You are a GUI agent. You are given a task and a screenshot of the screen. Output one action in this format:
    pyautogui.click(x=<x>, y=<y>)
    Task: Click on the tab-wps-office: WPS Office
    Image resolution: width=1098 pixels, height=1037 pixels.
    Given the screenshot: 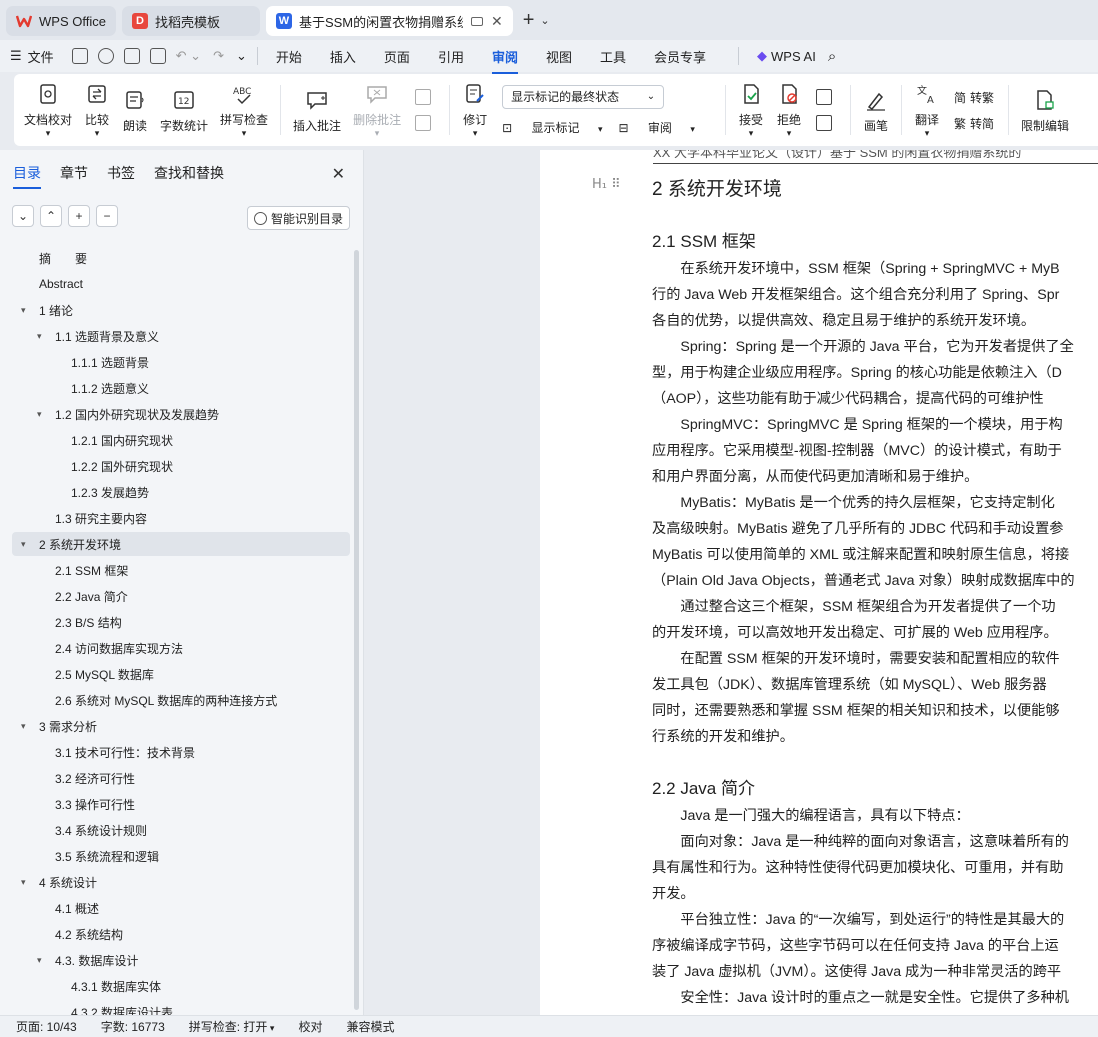 What is the action you would take?
    pyautogui.click(x=61, y=21)
    